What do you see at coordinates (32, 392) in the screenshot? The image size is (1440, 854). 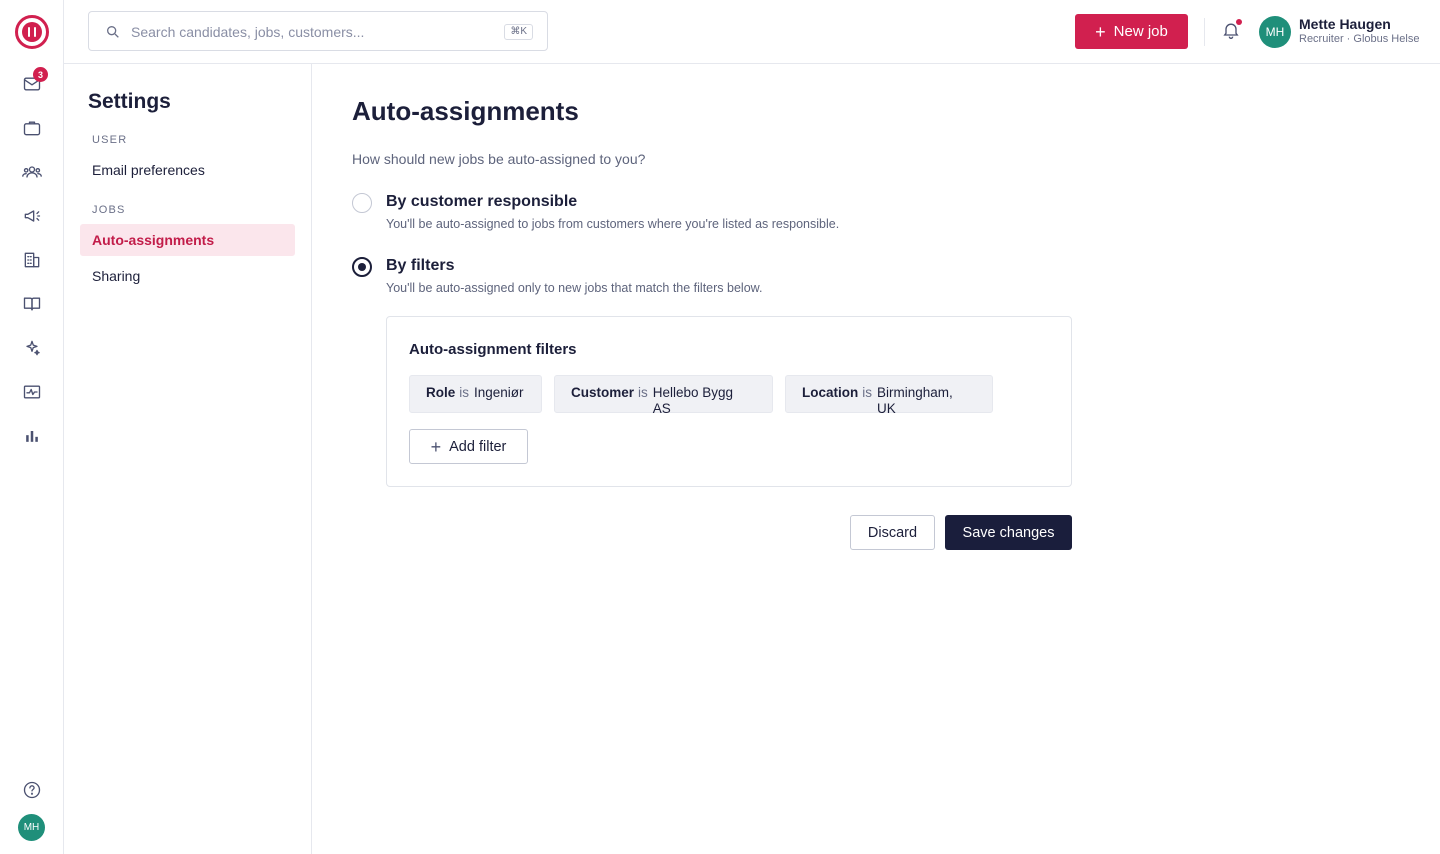 I see `activity-icon` at bounding box center [32, 392].